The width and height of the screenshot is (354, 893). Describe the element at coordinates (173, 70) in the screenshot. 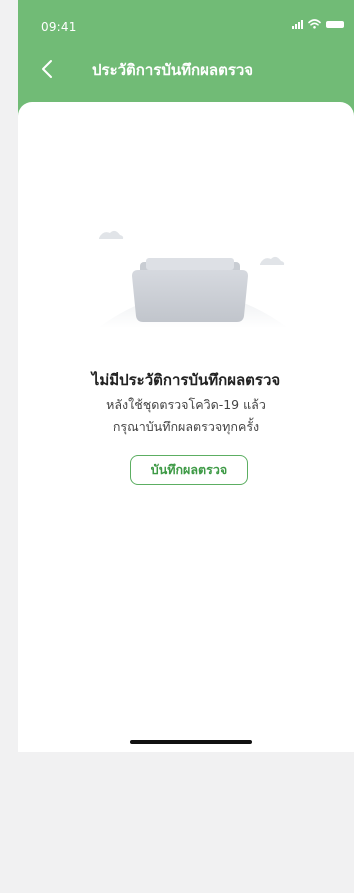

I see `page-title: ประวัติการบันทึกผลตรวจ` at that location.